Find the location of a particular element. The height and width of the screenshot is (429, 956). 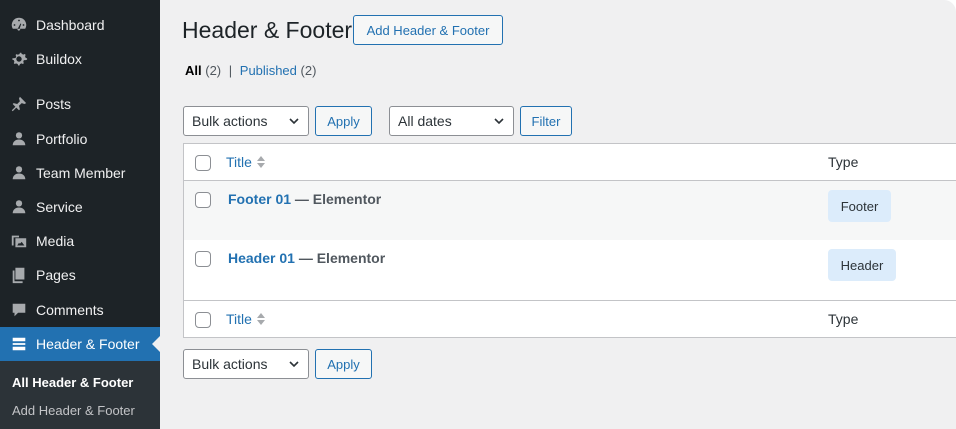

pages-icon is located at coordinates (18, 275).